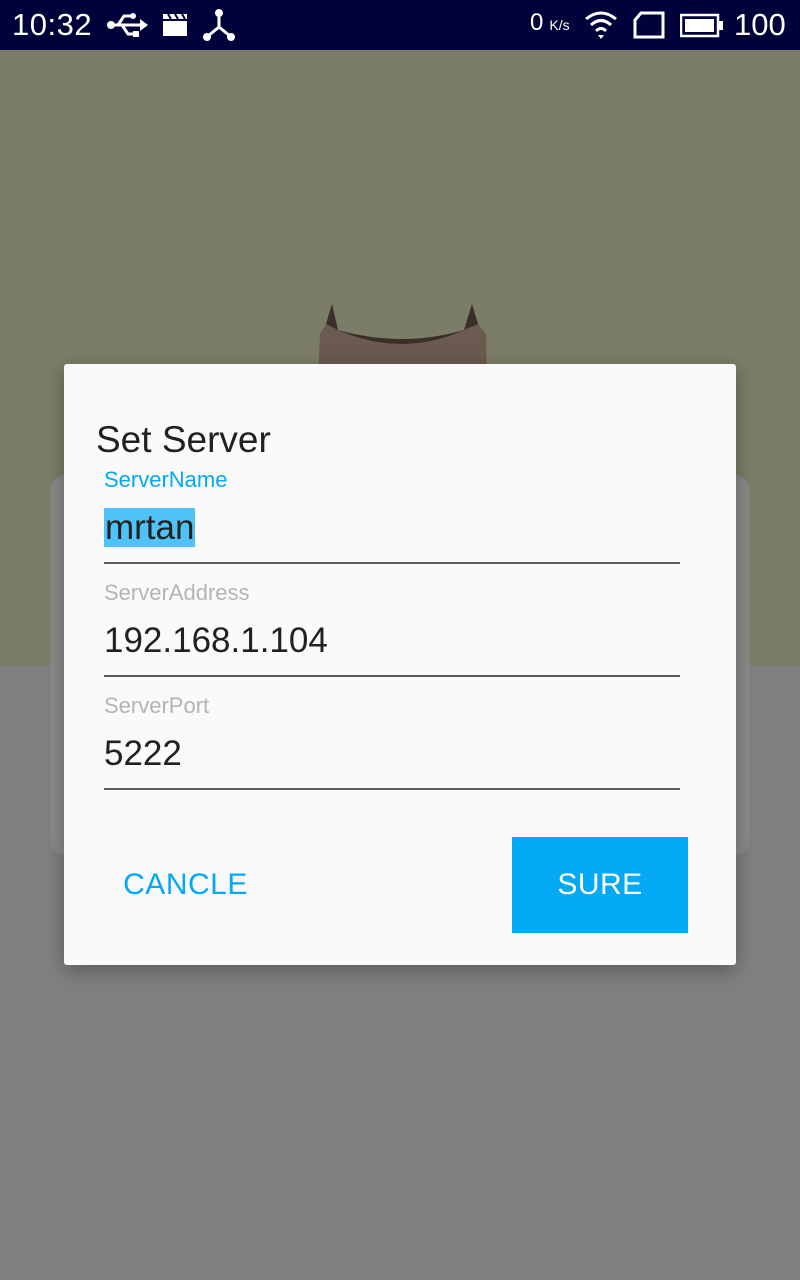  I want to click on server-name-label: ServerName, so click(166, 479).